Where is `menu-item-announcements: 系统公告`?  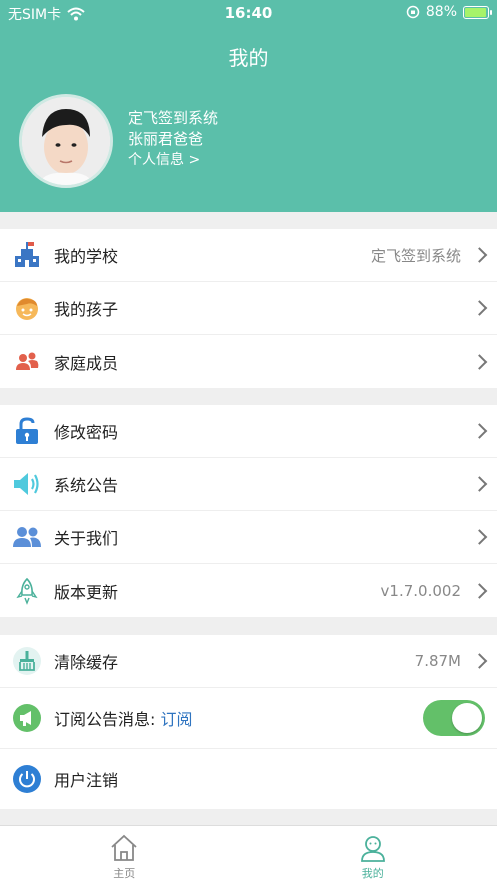 menu-item-announcements: 系统公告 is located at coordinates (248, 484).